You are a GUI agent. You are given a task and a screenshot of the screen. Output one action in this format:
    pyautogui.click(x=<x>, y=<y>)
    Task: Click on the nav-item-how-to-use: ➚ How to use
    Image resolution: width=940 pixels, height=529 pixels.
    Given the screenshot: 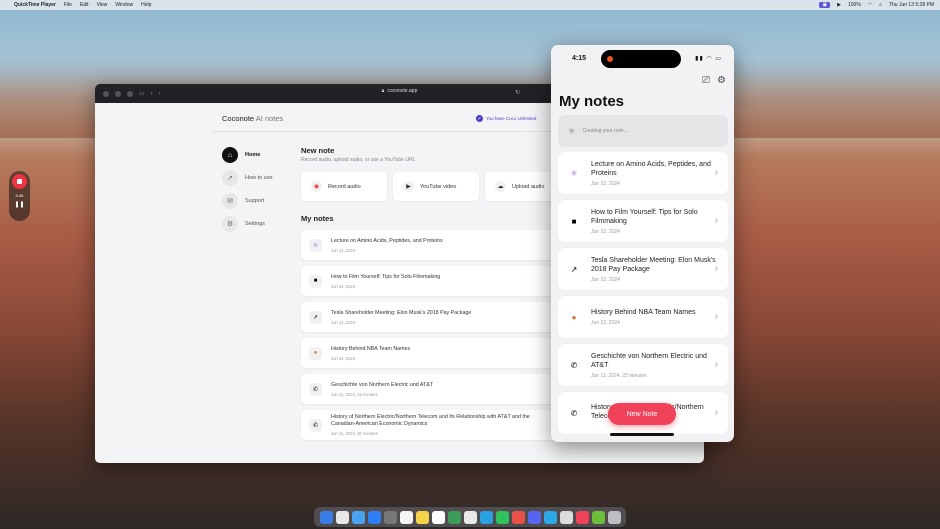 What is the action you would take?
    pyautogui.click(x=247, y=178)
    